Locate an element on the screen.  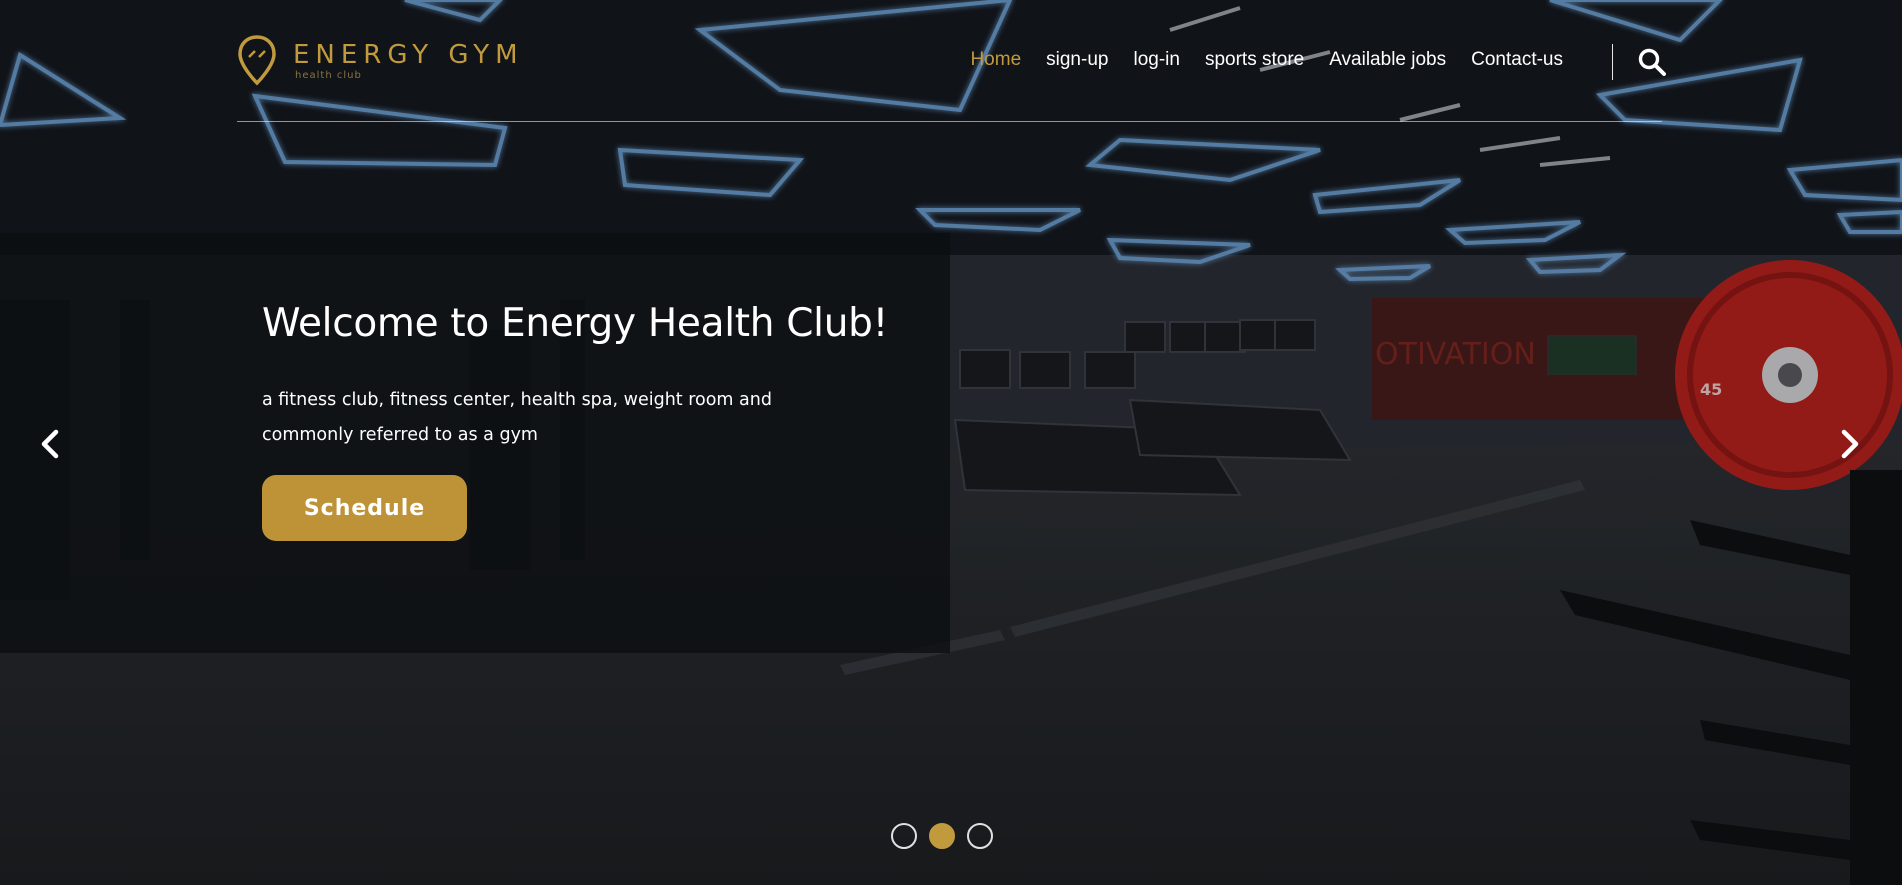
brand-logo: ENERGY GYM health club is located at coordinates (380, 60).